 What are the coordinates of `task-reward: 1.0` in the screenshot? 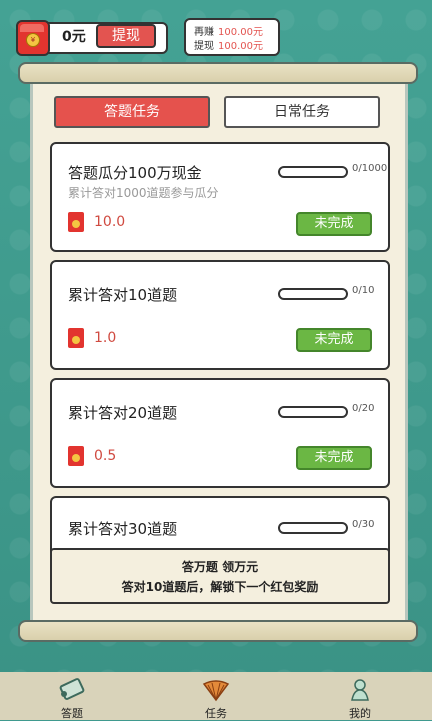 It's located at (105, 338).